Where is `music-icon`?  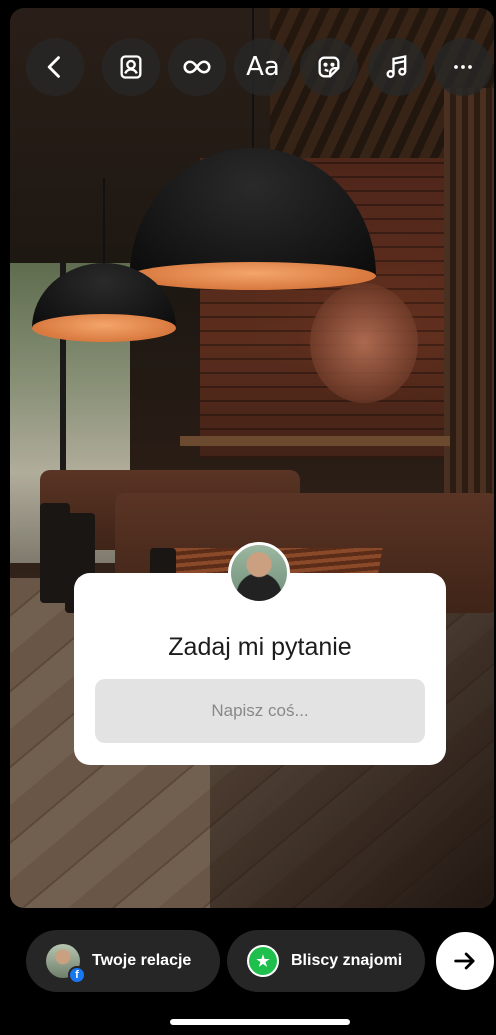
music-icon is located at coordinates (396, 67).